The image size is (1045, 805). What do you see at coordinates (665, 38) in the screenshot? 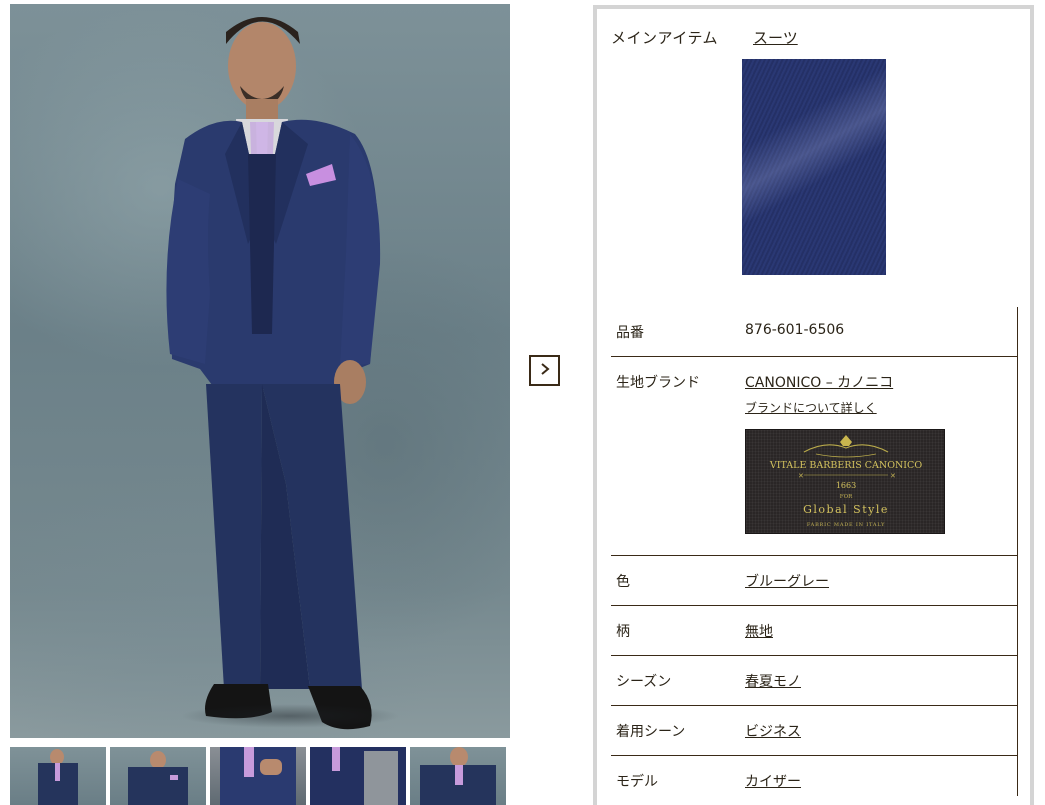
I see `main-item-label: メインアイテム` at bounding box center [665, 38].